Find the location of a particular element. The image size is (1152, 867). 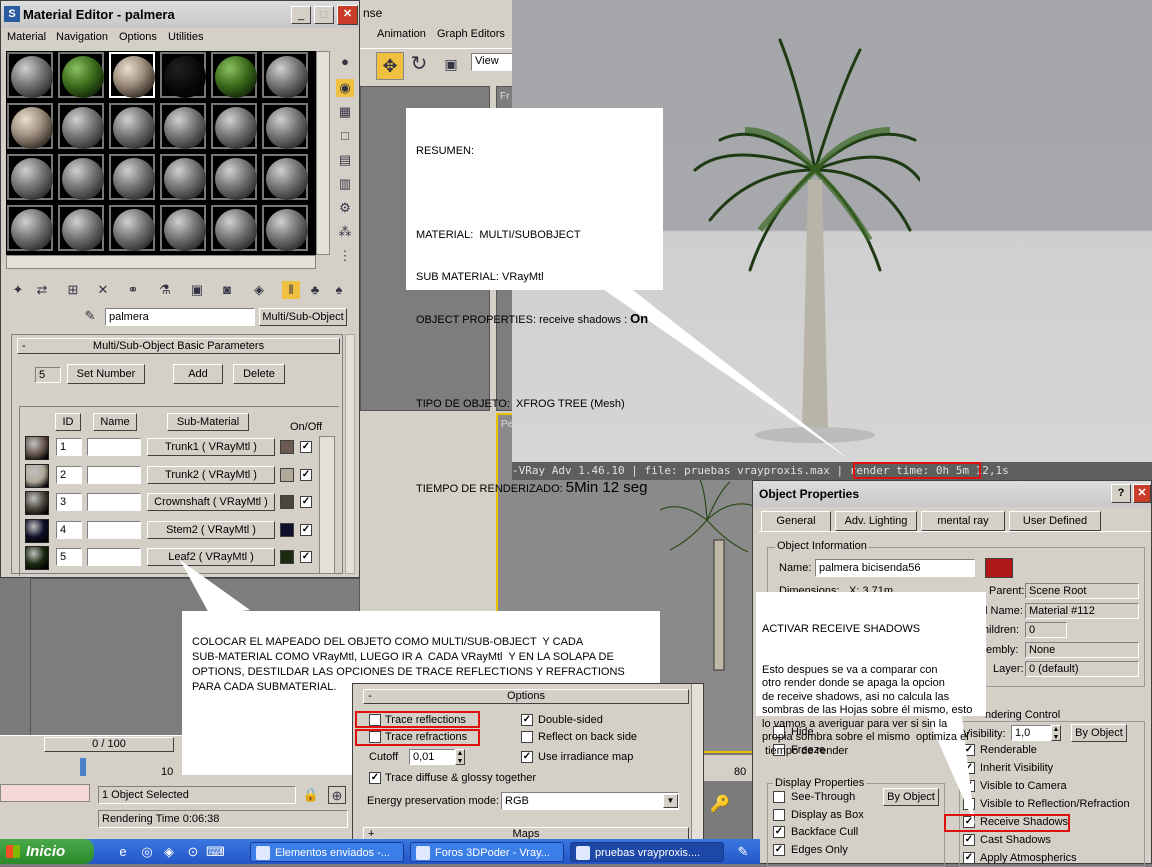

menu-material: Material is located at coordinates (26, 37).